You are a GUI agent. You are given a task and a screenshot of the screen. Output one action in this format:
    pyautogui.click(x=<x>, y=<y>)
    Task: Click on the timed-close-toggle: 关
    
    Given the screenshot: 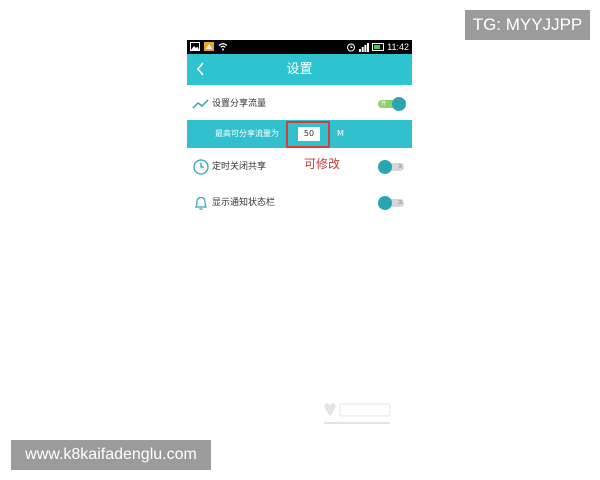 What is the action you would take?
    pyautogui.click(x=392, y=167)
    